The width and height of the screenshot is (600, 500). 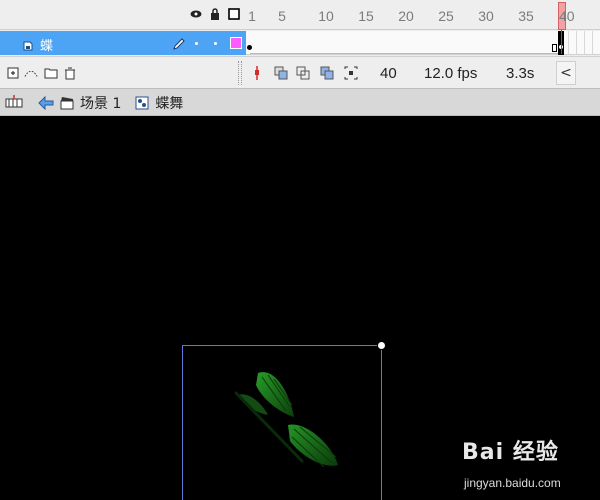 I want to click on back-arrow-icon, so click(x=46, y=103).